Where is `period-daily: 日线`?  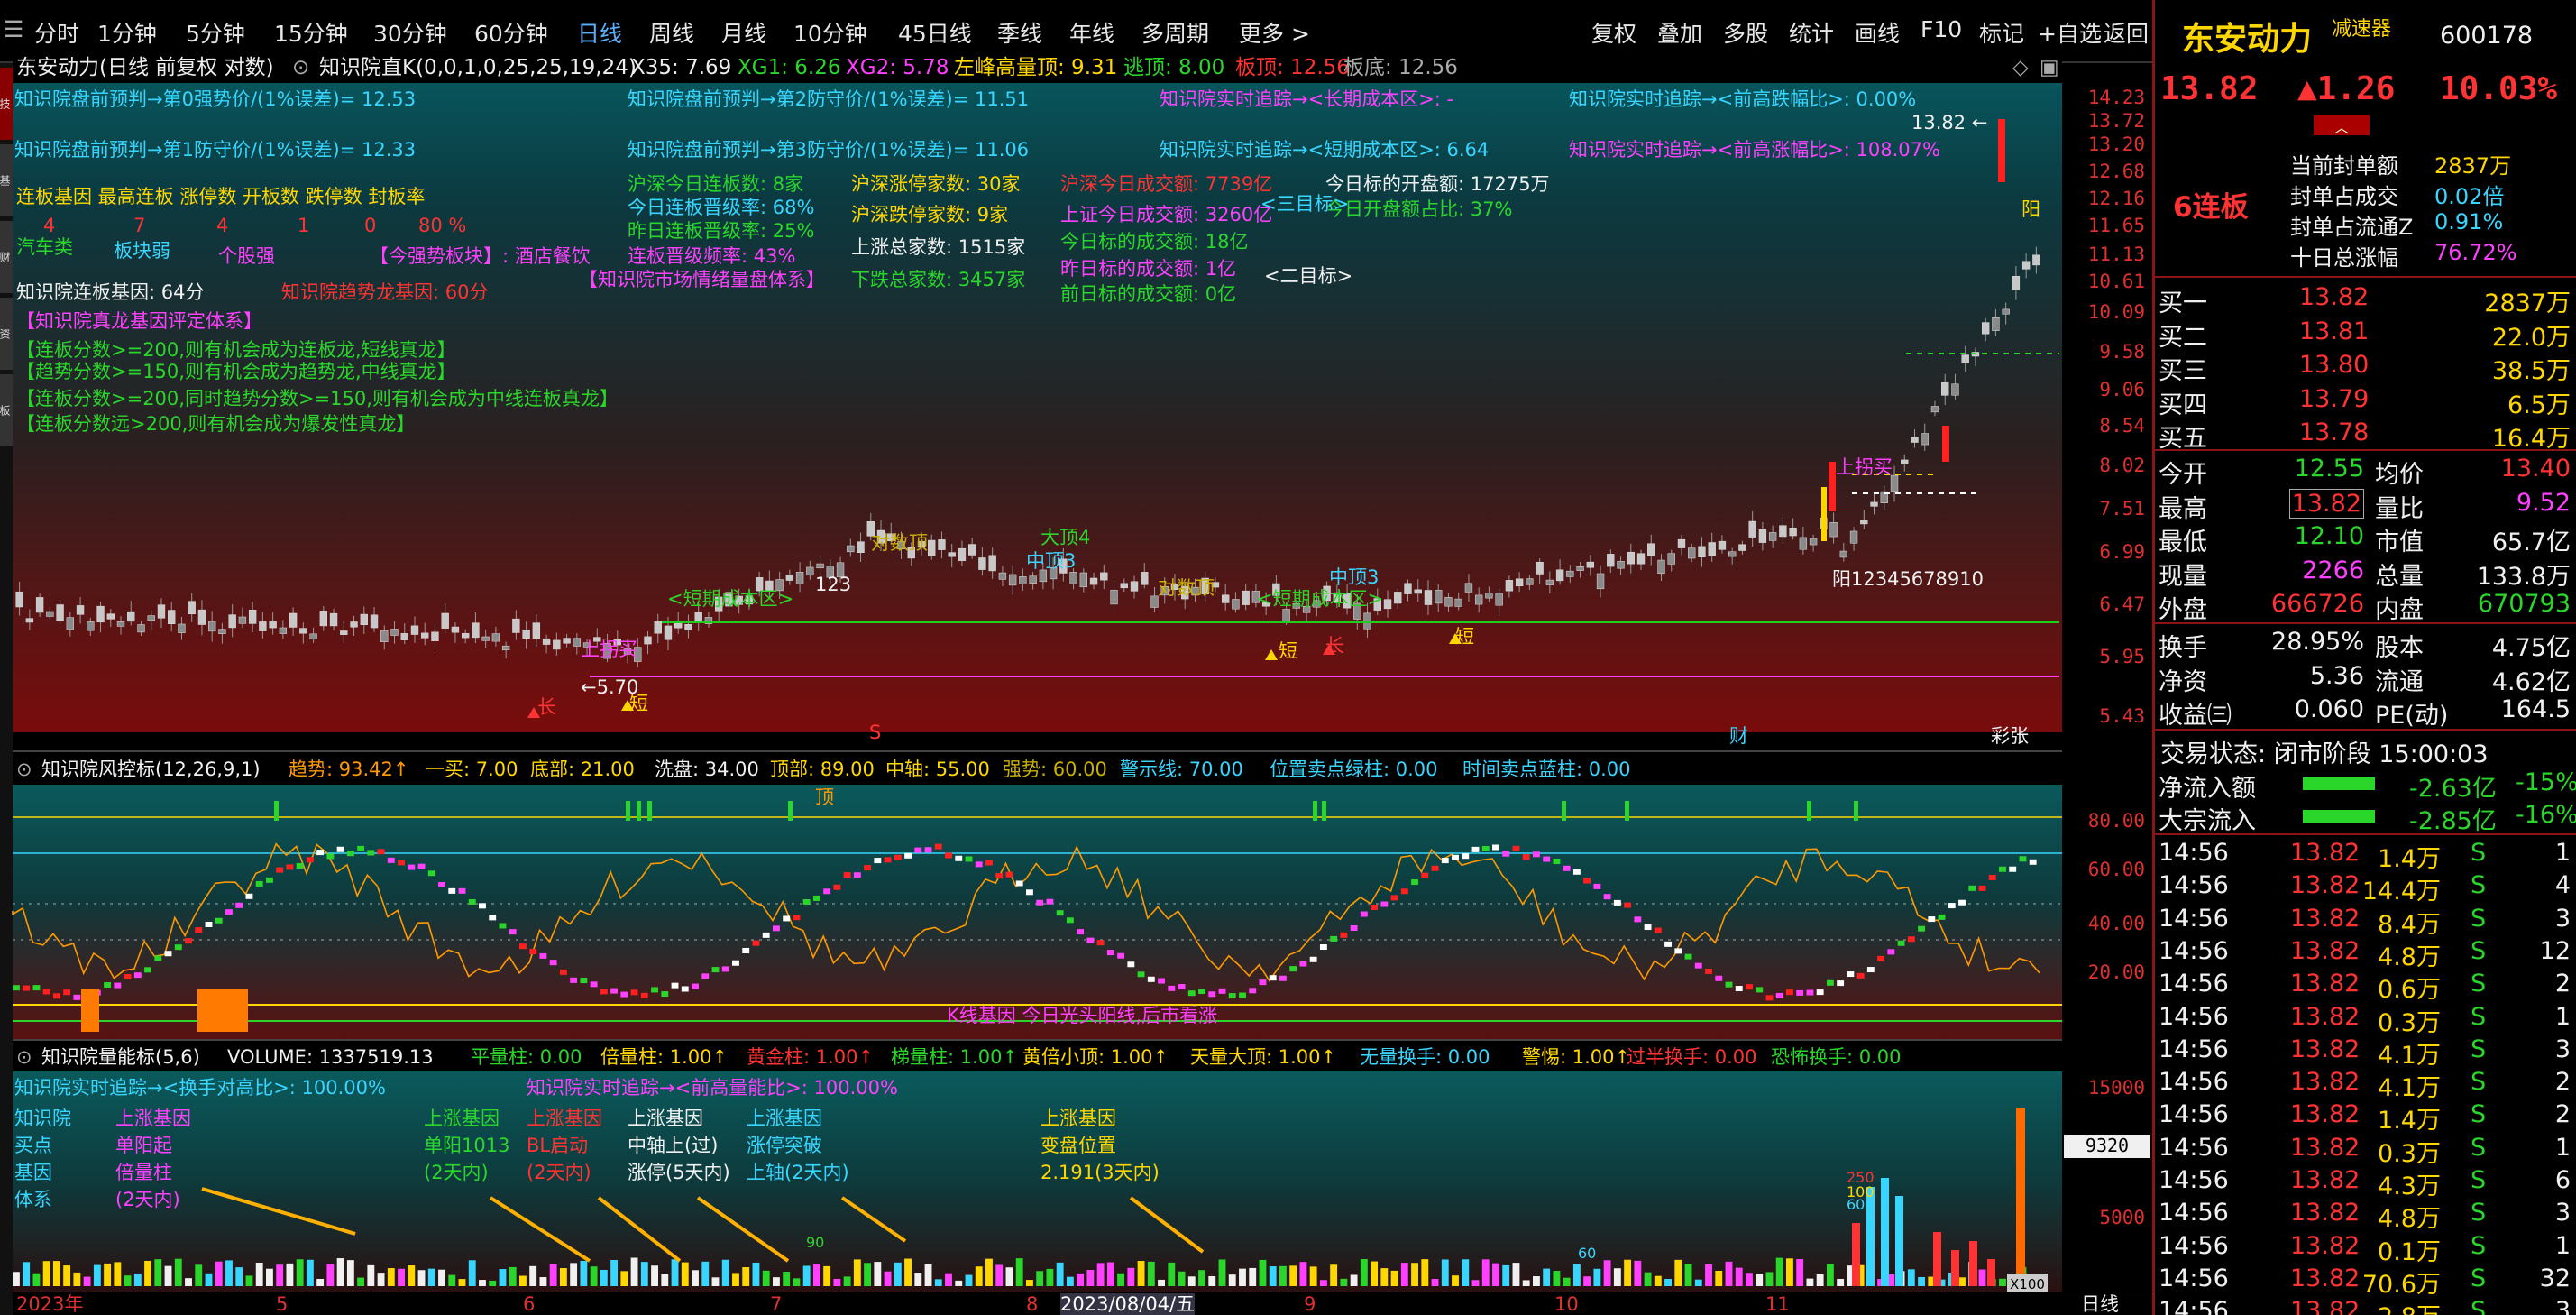
period-daily: 日线 is located at coordinates (599, 32).